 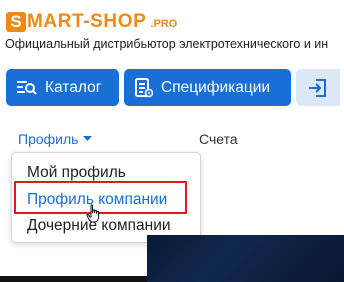 I want to click on profile-tab-label: Профиль, so click(x=48, y=139).